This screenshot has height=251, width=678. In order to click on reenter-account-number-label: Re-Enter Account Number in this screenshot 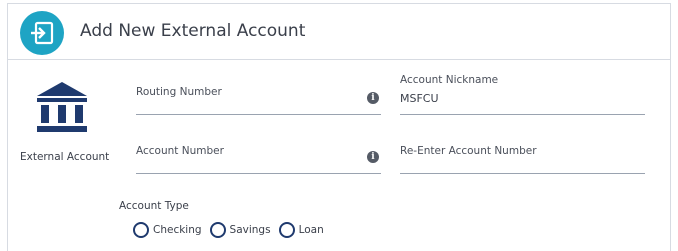, I will do `click(468, 151)`.